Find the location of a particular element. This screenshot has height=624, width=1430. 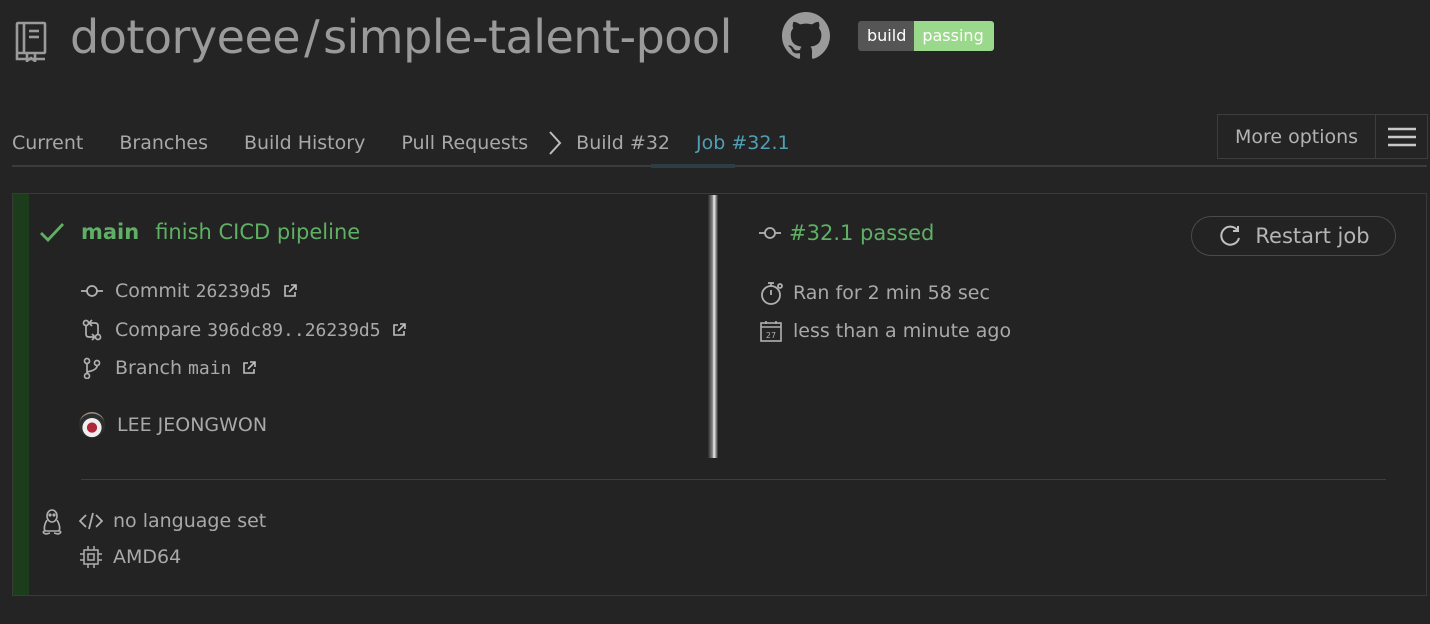

hamburger-menu-button is located at coordinates (1401, 136).